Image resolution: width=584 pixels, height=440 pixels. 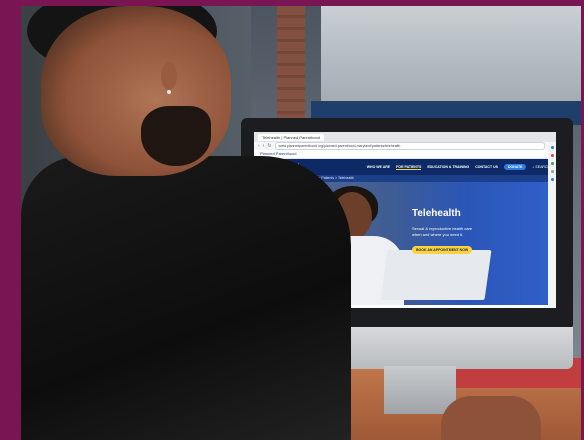 What do you see at coordinates (448, 167) in the screenshot?
I see `nav-education-training: EDUCATION & TRAINING` at bounding box center [448, 167].